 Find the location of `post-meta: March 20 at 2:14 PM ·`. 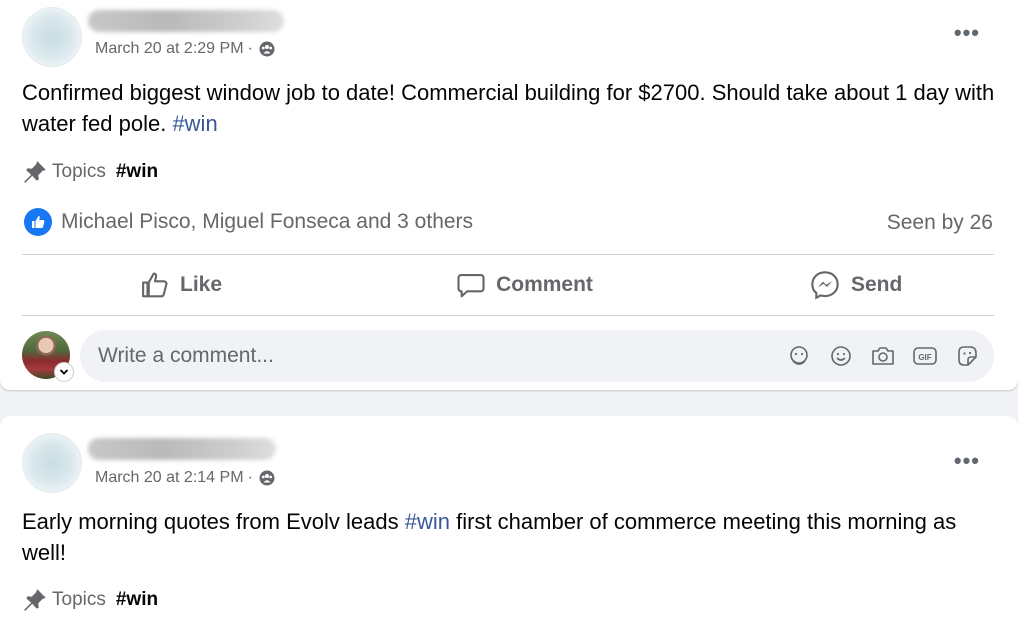

post-meta: March 20 at 2:14 PM · is located at coordinates (185, 478).